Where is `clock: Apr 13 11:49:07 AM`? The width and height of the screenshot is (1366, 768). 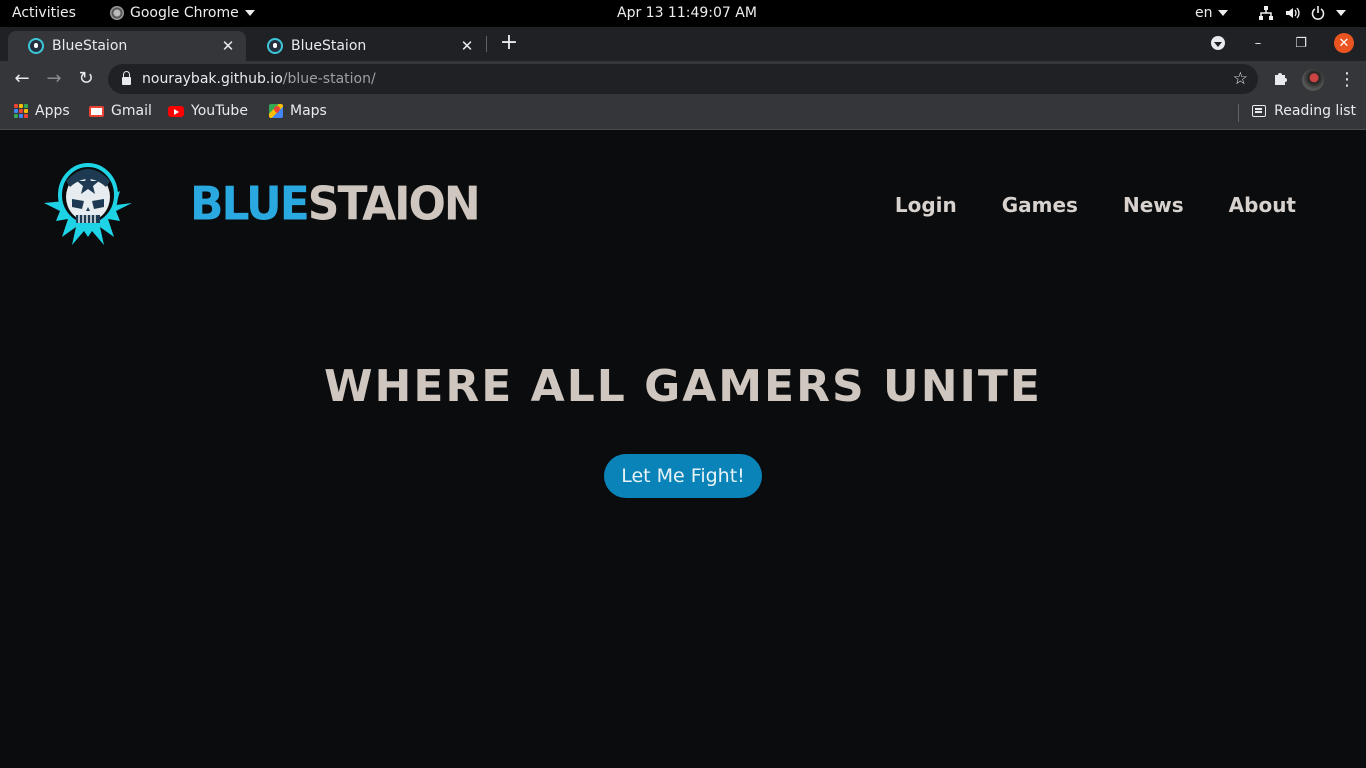
clock: Apr 13 11:49:07 AM is located at coordinates (687, 13).